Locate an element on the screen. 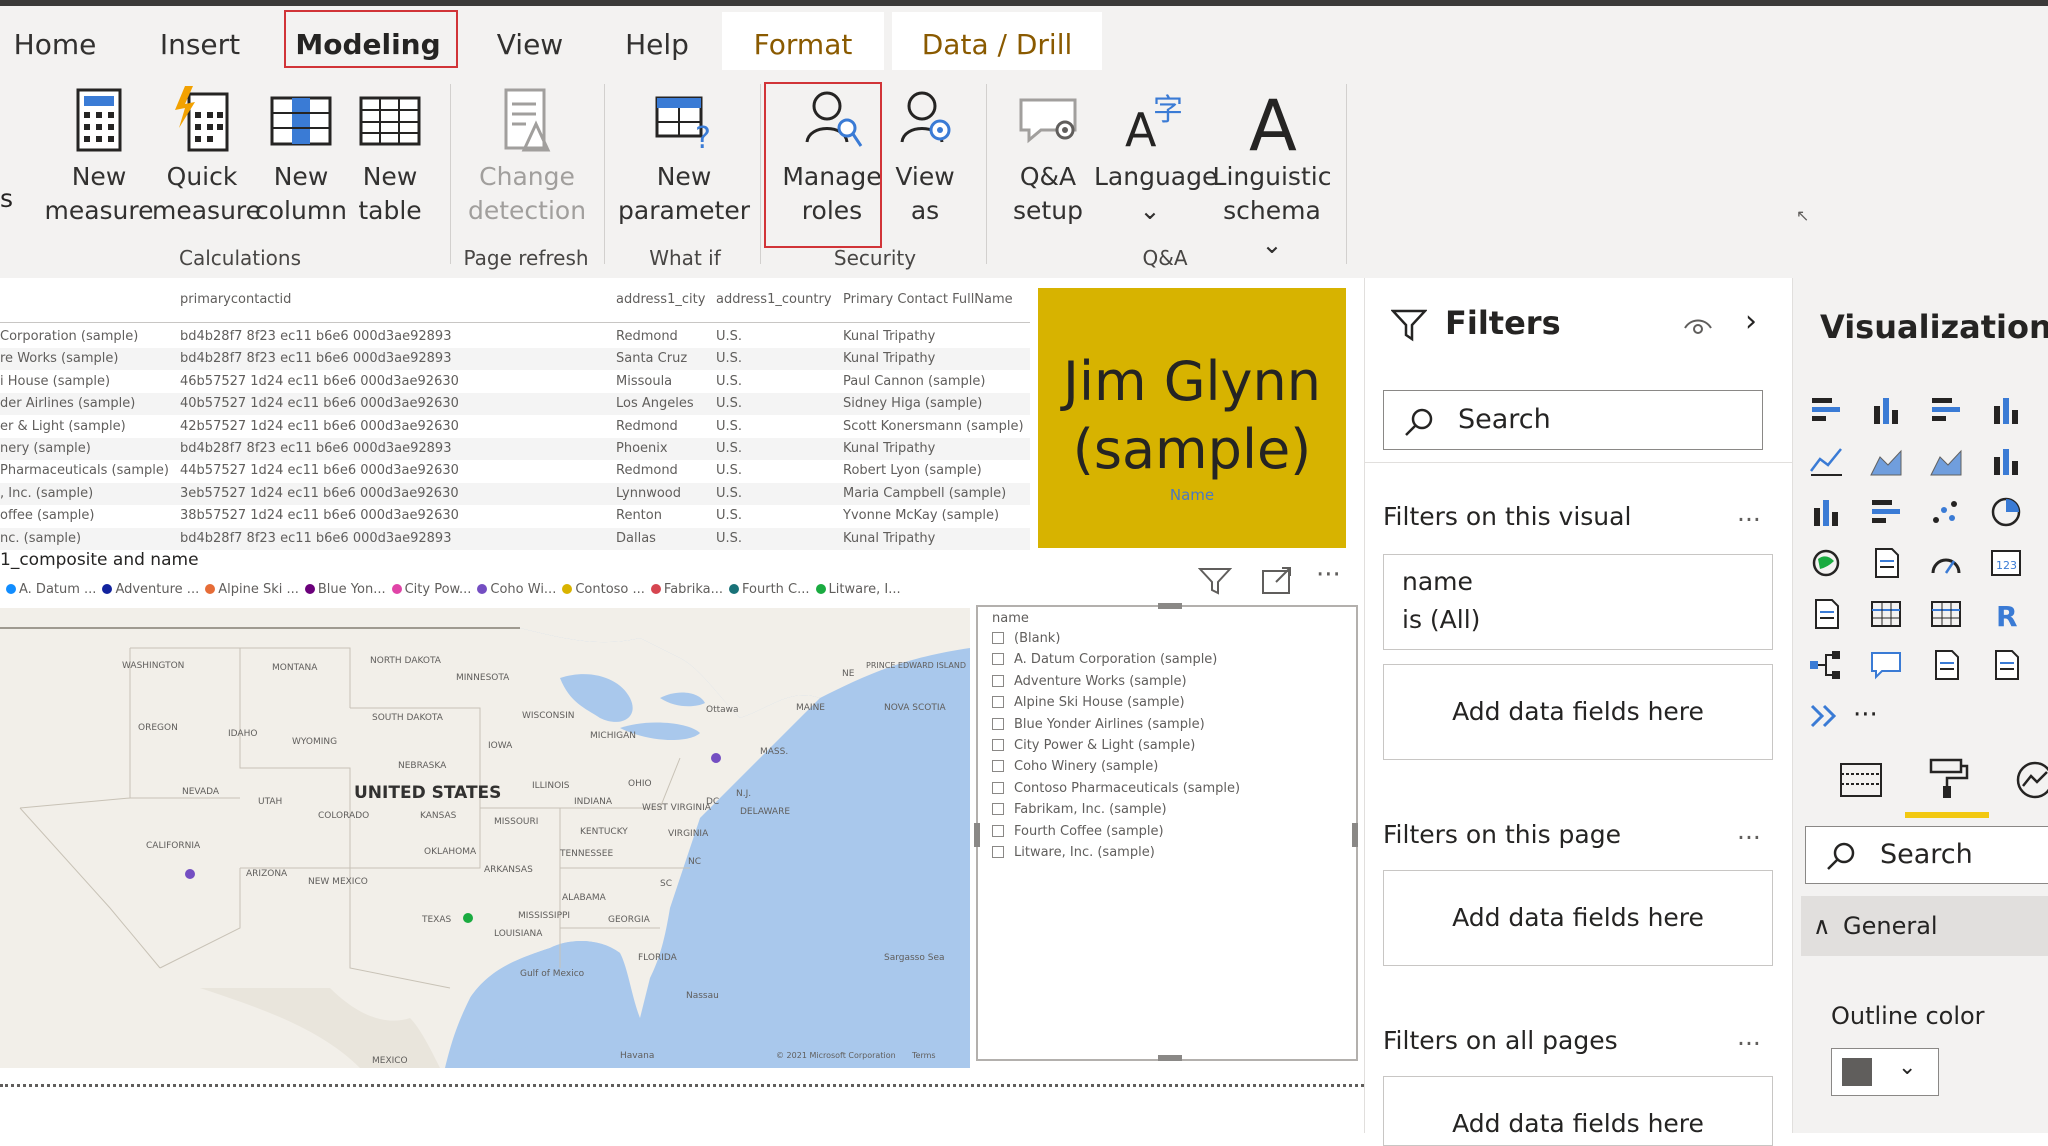 This screenshot has width=2048, height=1146. column-header-country: address1_country is located at coordinates (774, 299).